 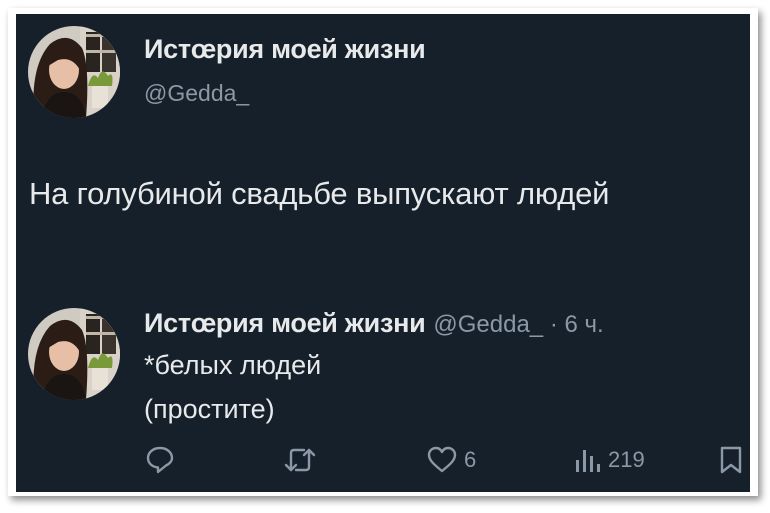 I want to click on author-avatar, so click(x=74, y=72).